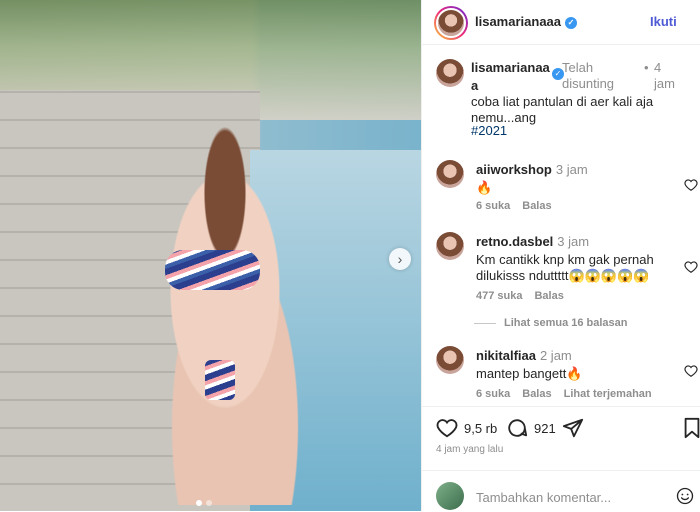 This screenshot has height=512, width=700. Describe the element at coordinates (532, 241) in the screenshot. I see `comment-username: retno.dasbel 3 jam` at that location.